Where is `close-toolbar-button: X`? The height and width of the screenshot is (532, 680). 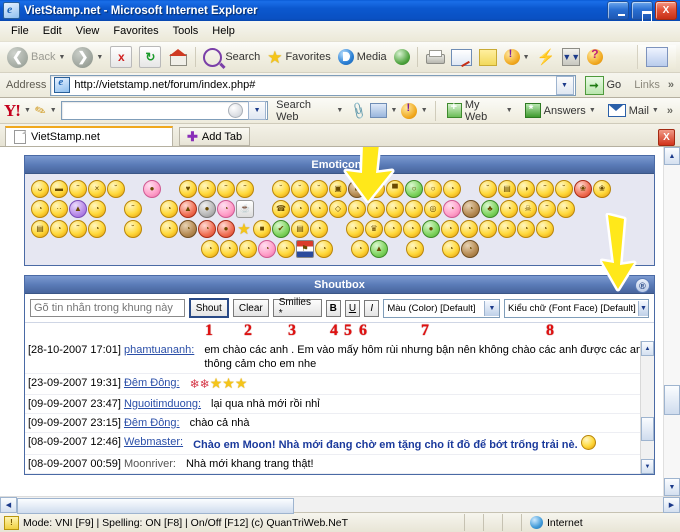
close-toolbar-button: X is located at coordinates (666, 137).